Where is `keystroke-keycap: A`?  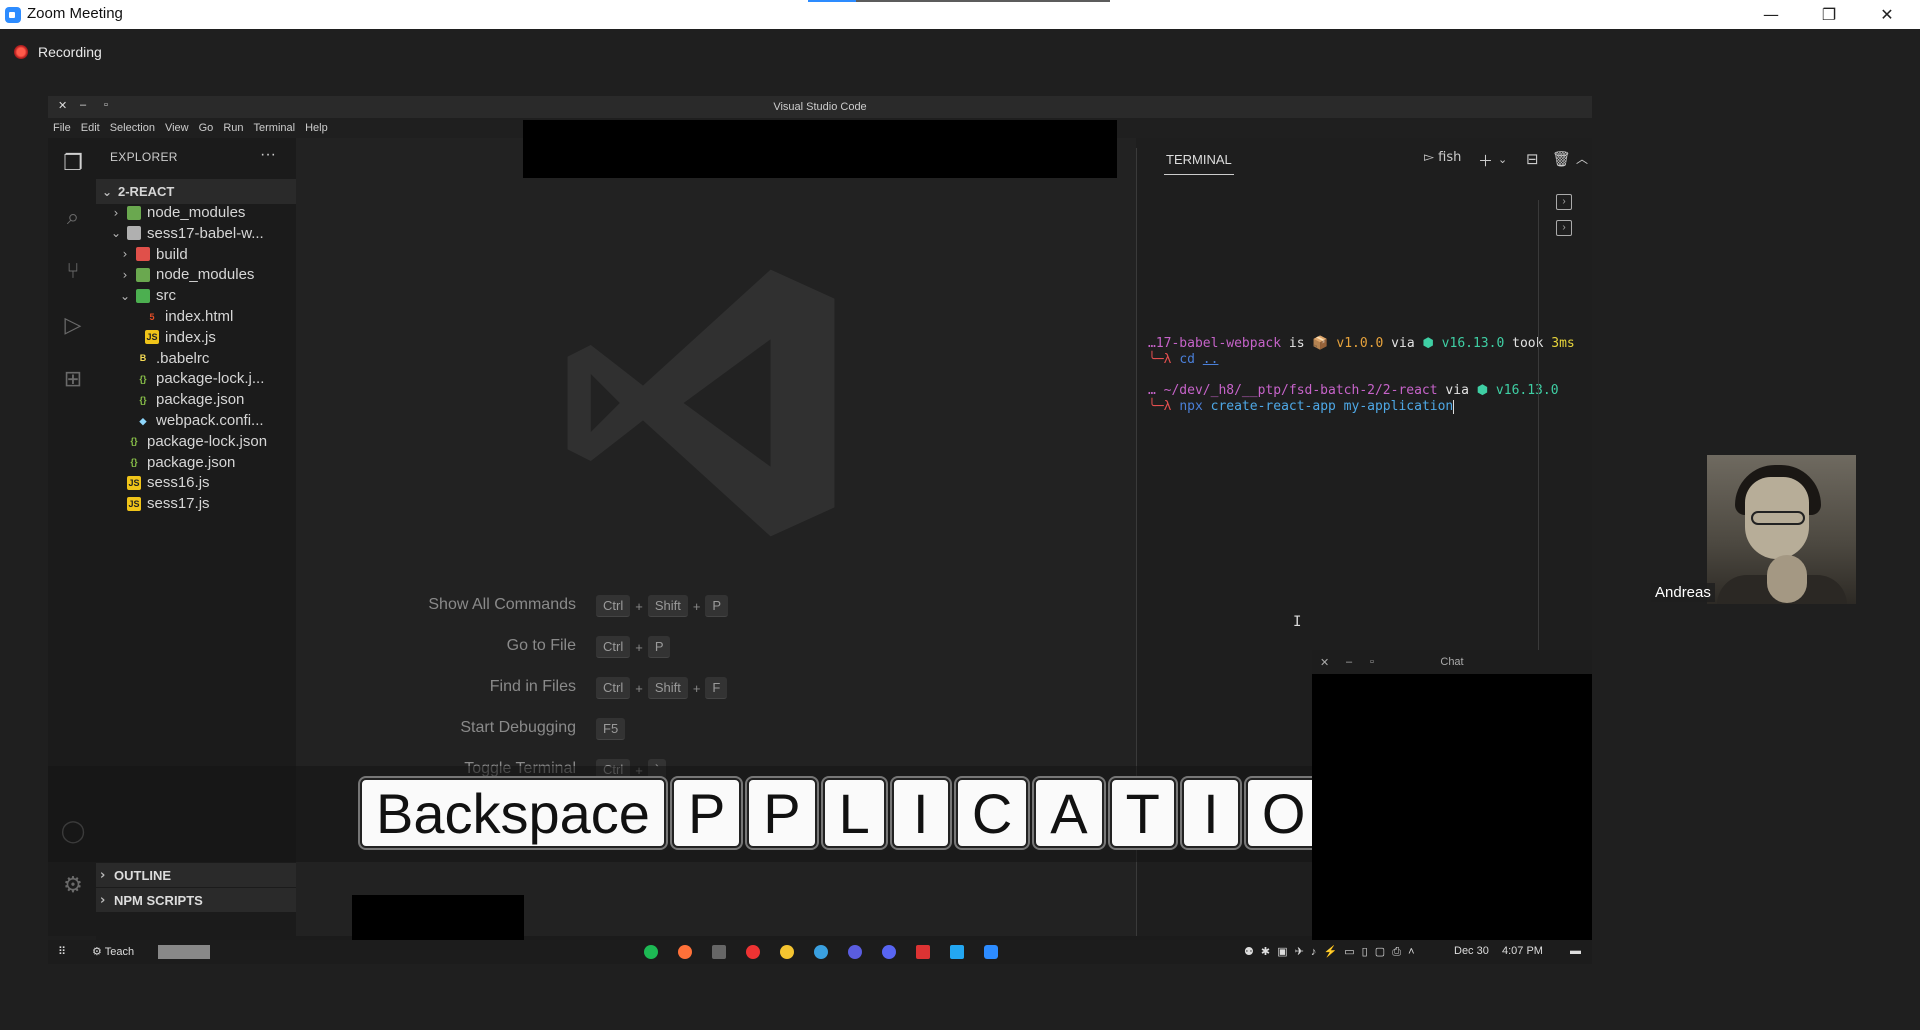 keystroke-keycap: A is located at coordinates (1069, 813).